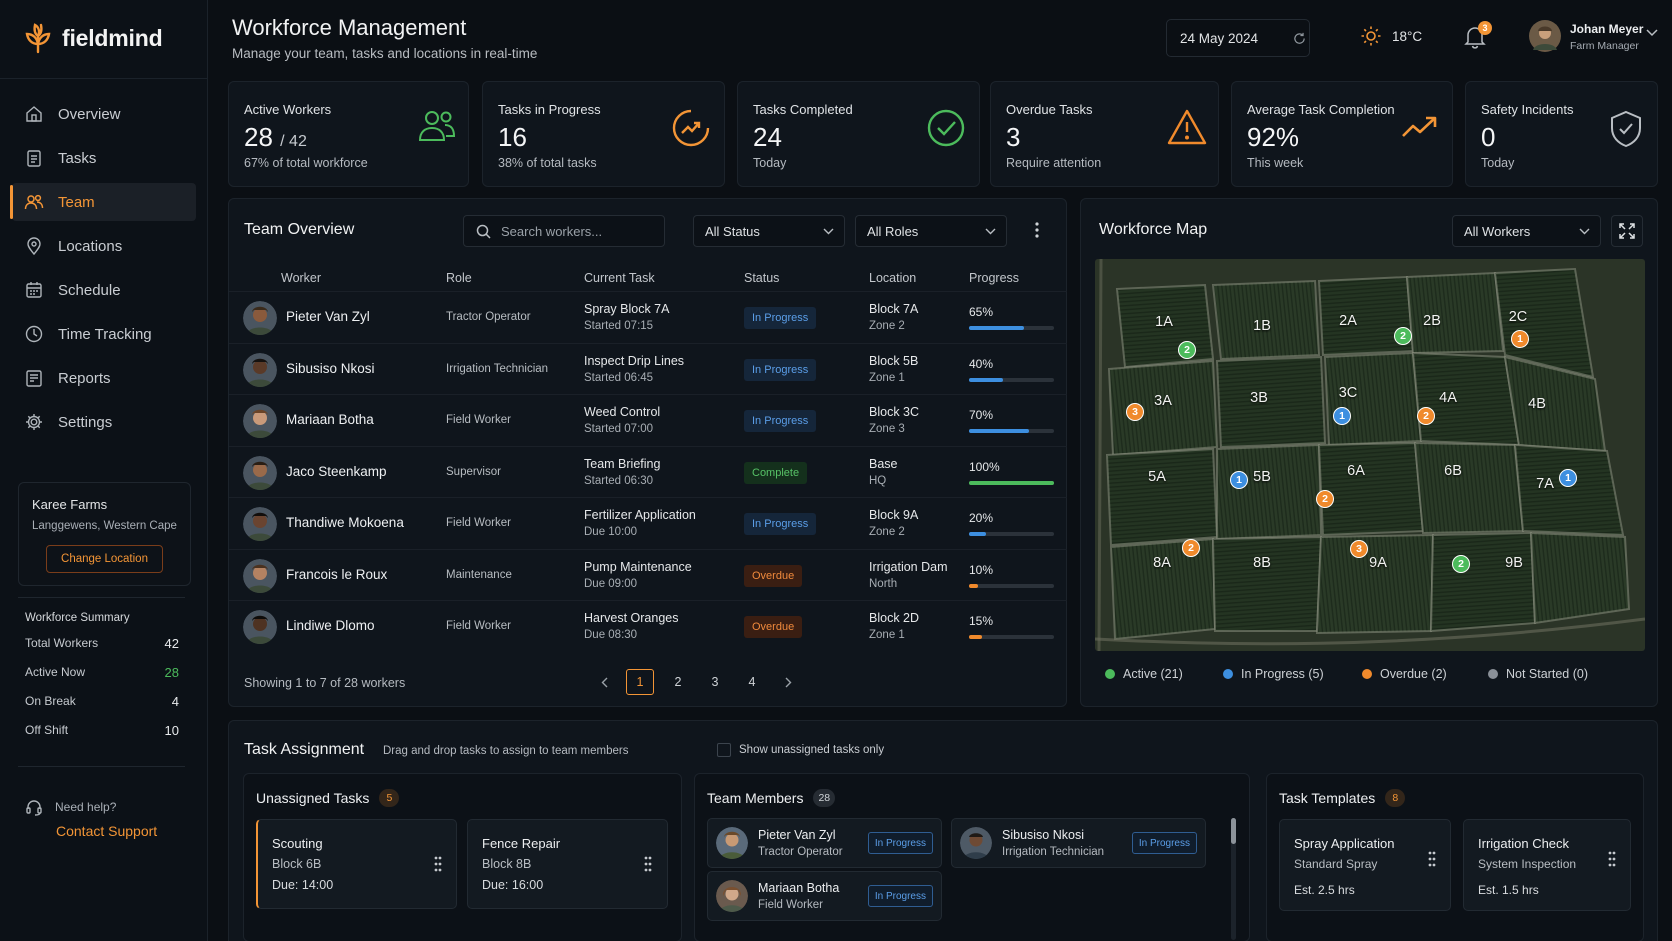 The image size is (1672, 941). What do you see at coordinates (1348, 321) in the screenshot?
I see `map-block-label: 2A` at bounding box center [1348, 321].